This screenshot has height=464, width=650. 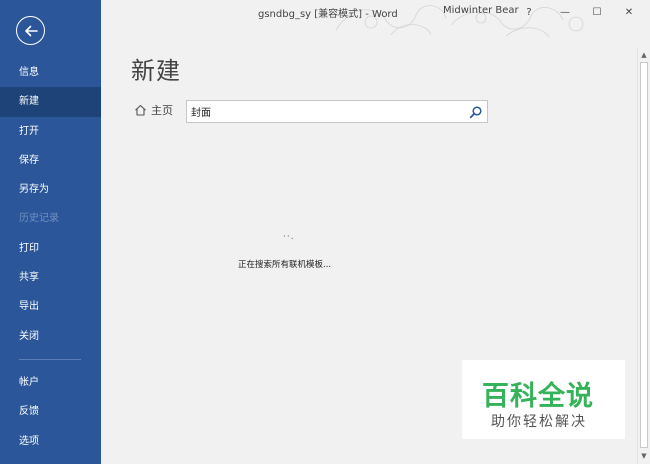 What do you see at coordinates (529, 12) in the screenshot?
I see `help-button: ?` at bounding box center [529, 12].